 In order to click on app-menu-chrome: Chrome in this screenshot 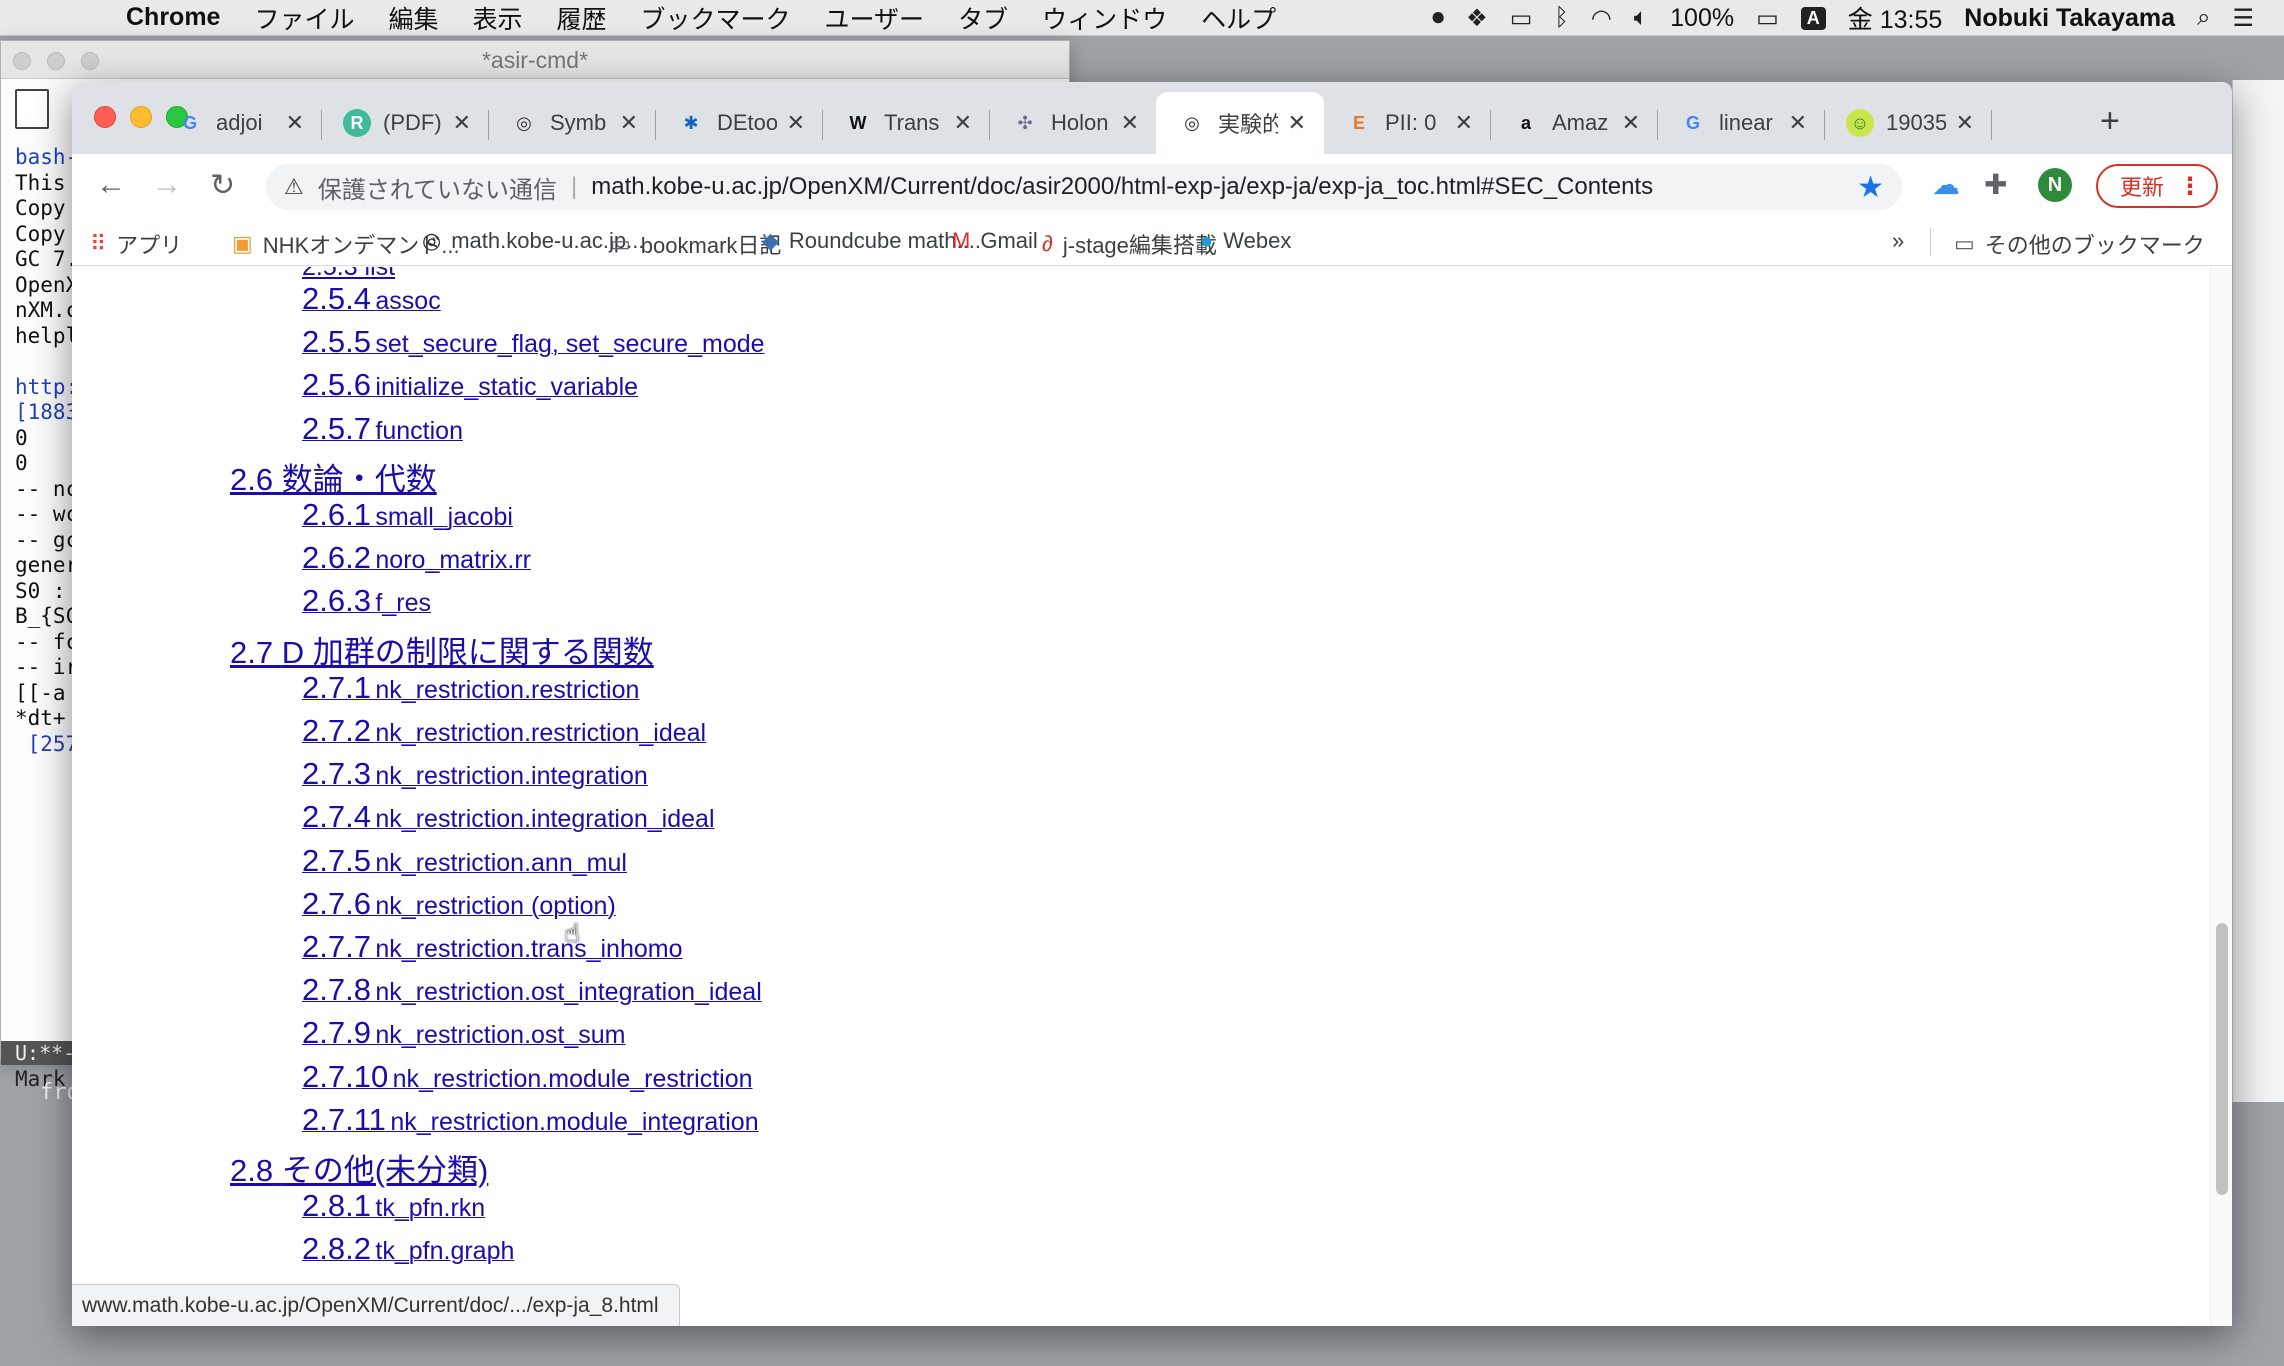, I will do `click(173, 17)`.